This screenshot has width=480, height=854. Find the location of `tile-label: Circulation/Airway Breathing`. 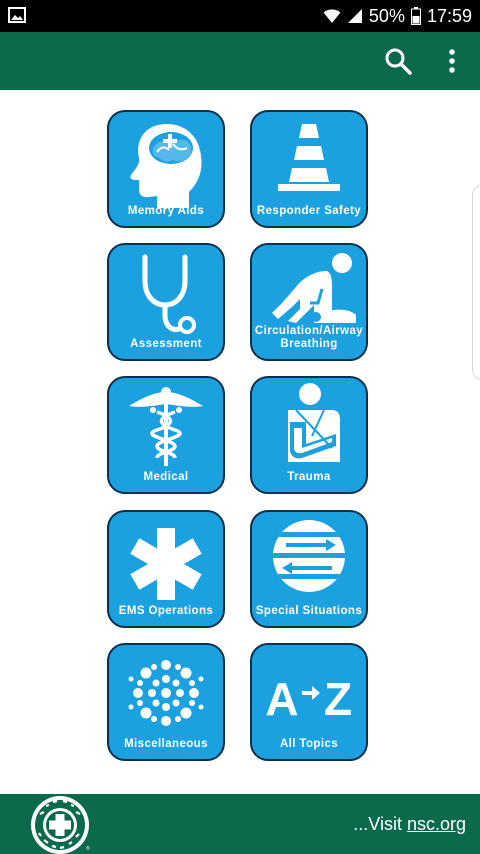

tile-label: Circulation/Airway Breathing is located at coordinates (309, 337).